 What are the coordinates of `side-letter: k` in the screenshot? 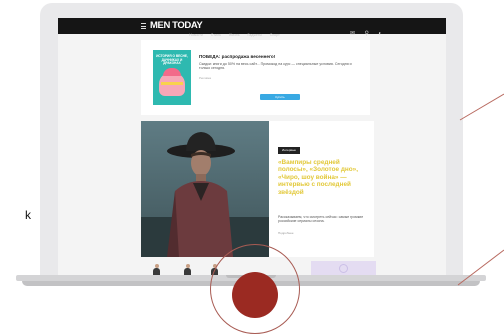 It's located at (28, 215).